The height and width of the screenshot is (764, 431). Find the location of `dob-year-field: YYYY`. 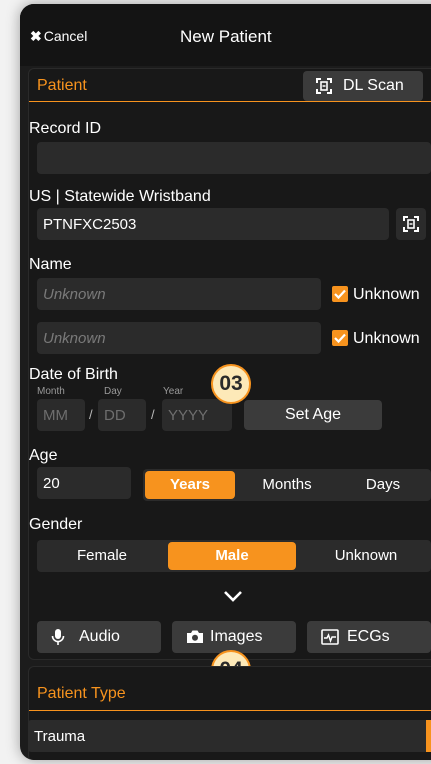

dob-year-field: YYYY is located at coordinates (197, 415).